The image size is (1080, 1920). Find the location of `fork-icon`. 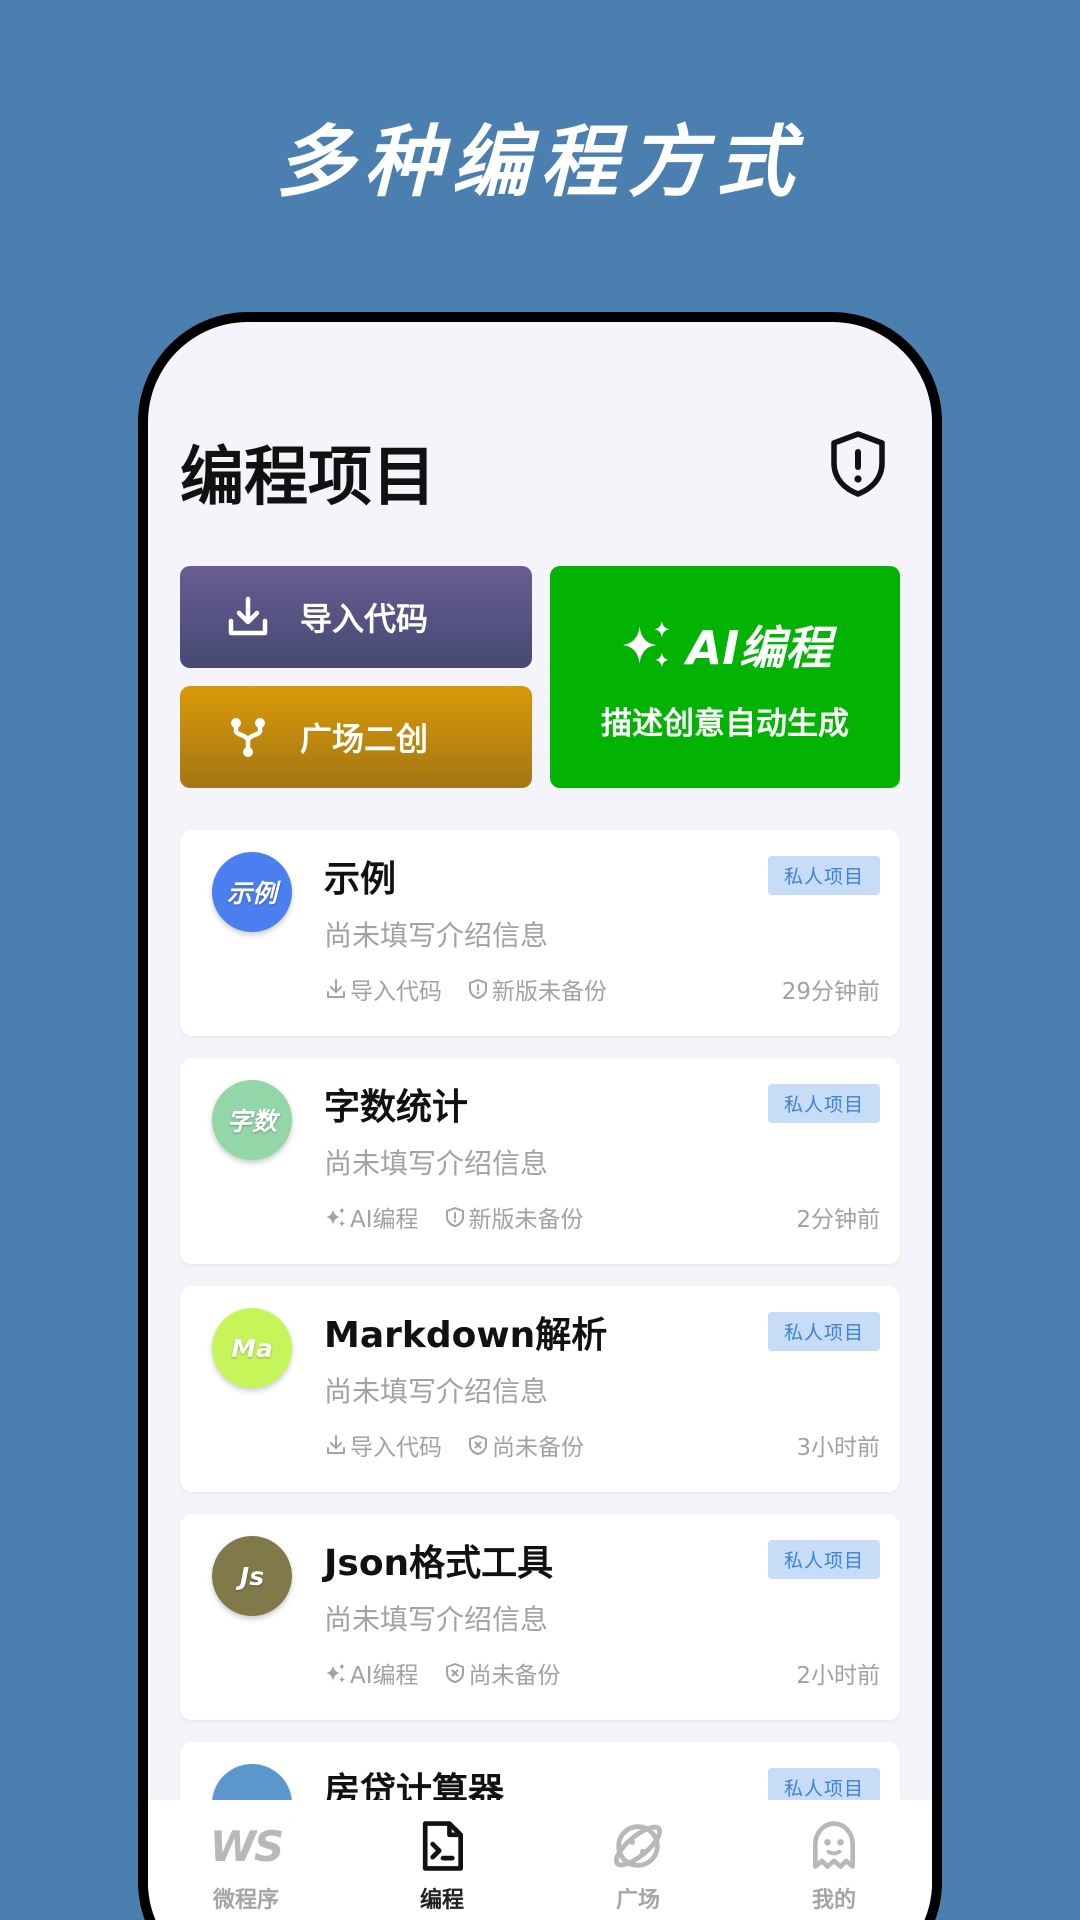

fork-icon is located at coordinates (248, 737).